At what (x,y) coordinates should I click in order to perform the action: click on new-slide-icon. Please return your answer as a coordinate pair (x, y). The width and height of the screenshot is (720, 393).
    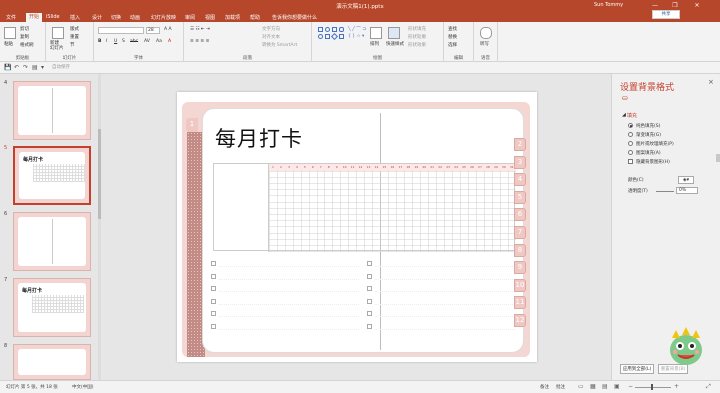
    Looking at the image, I should click on (58, 33).